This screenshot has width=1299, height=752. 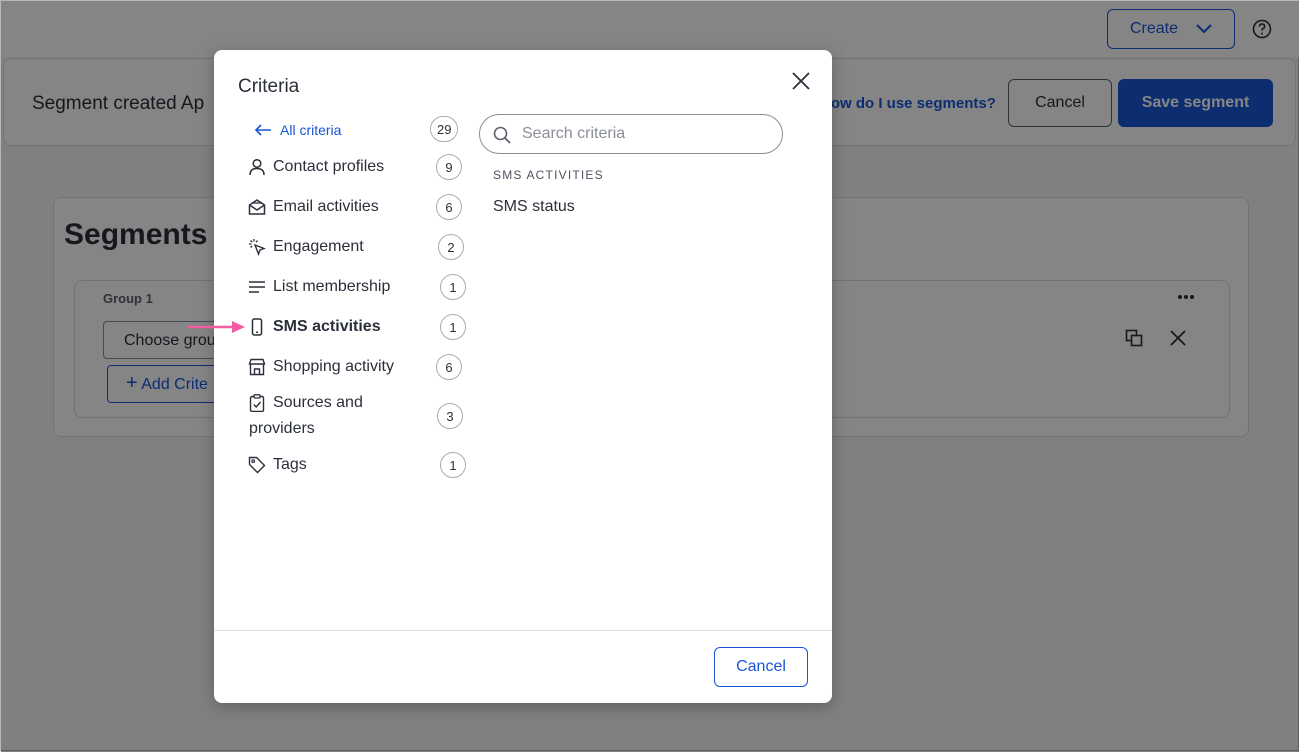 What do you see at coordinates (326, 206) in the screenshot?
I see `category-label: Email activities` at bounding box center [326, 206].